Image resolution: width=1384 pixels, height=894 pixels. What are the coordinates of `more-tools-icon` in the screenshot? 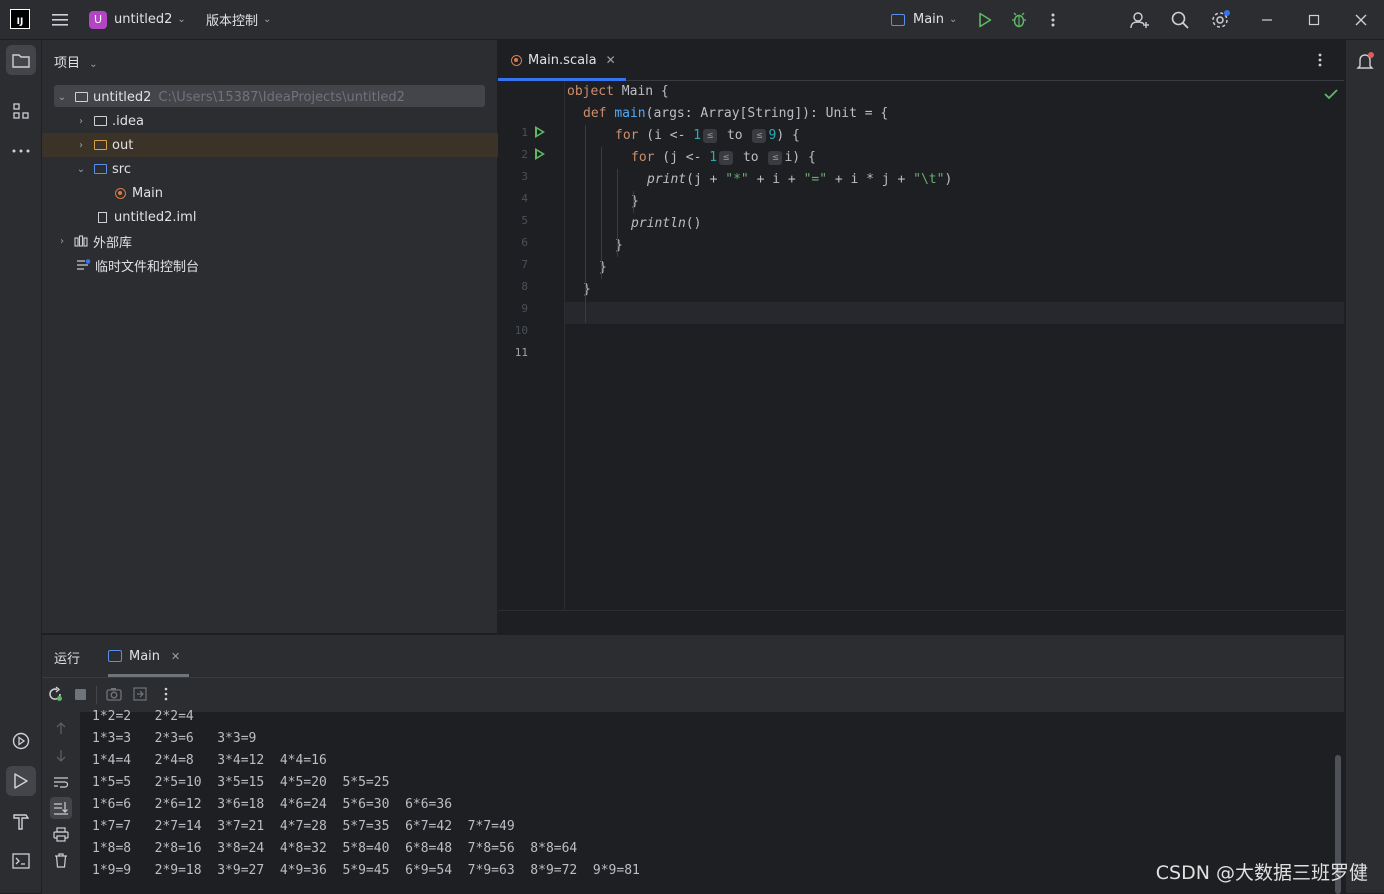 It's located at (21, 151).